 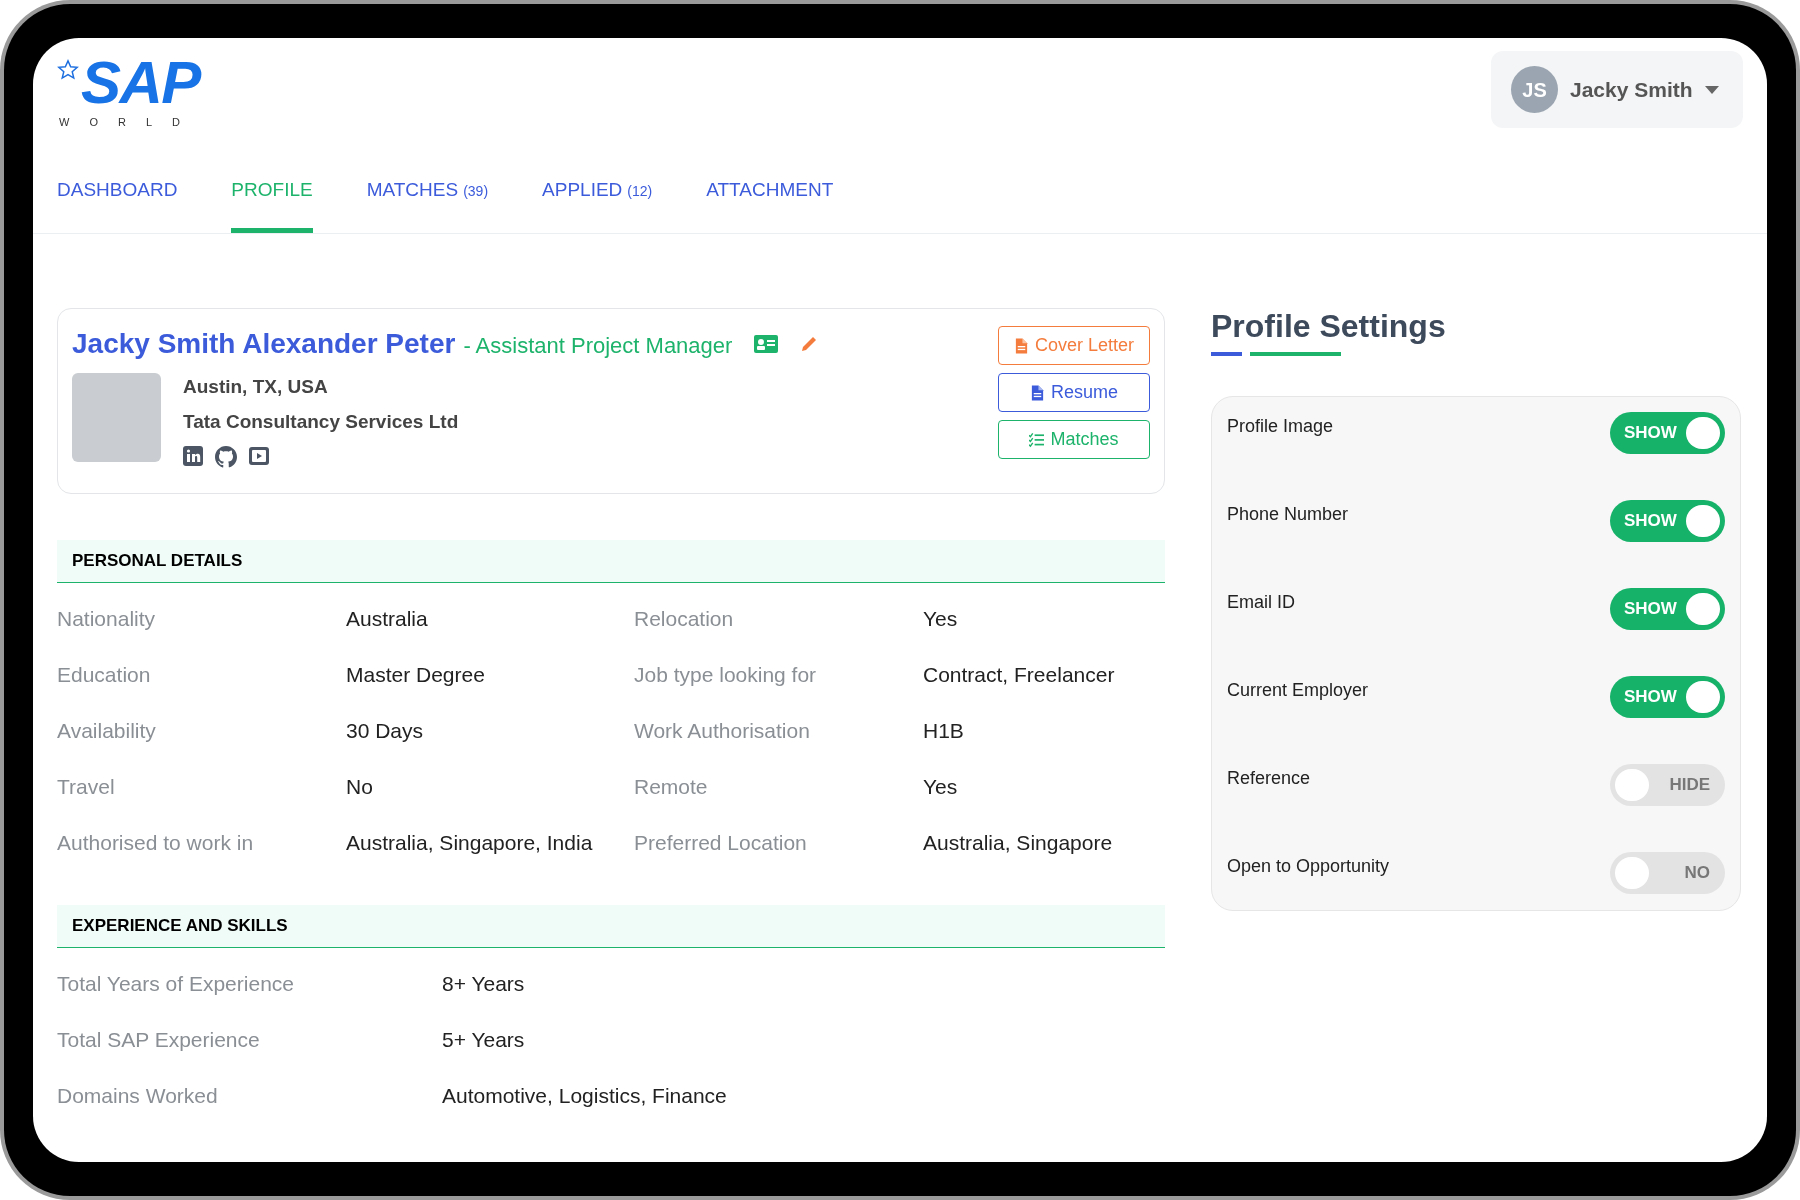 I want to click on field-label: Education, so click(x=104, y=675).